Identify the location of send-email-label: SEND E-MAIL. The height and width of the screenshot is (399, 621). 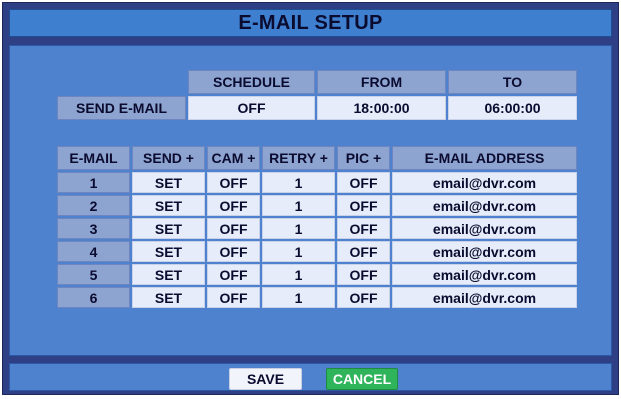
(121, 108).